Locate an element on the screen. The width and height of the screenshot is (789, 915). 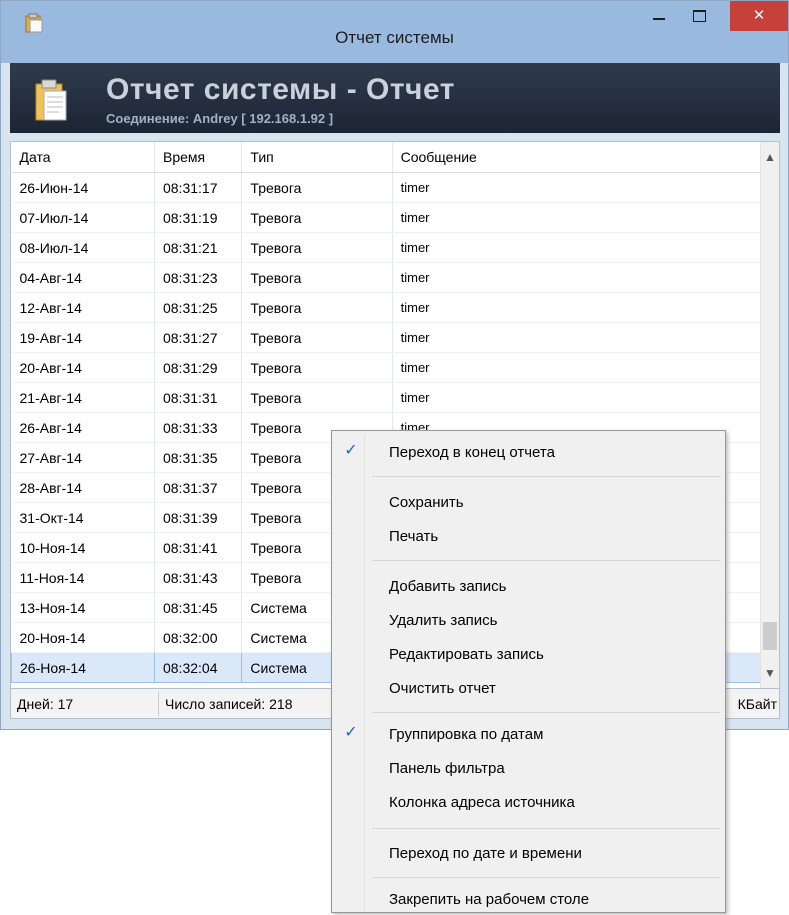
status-size: КБайт is located at coordinates (757, 704).